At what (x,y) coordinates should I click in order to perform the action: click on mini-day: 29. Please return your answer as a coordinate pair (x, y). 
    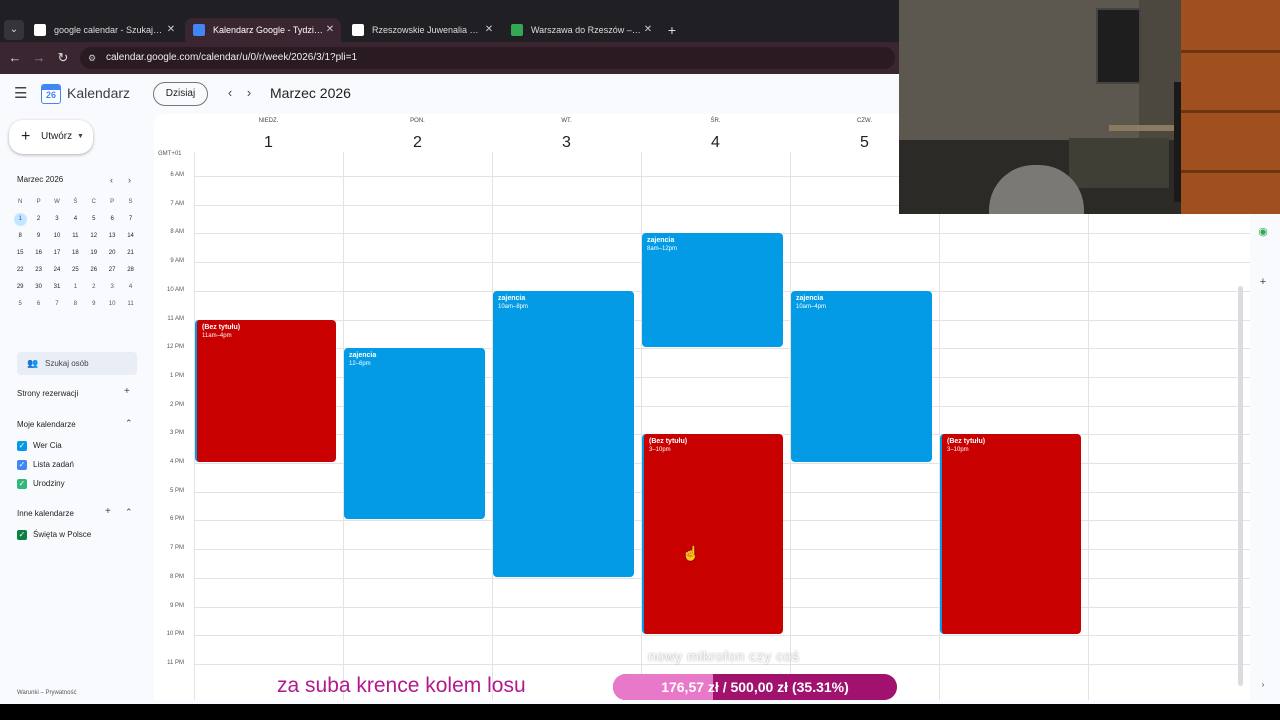
    Looking at the image, I should click on (20, 287).